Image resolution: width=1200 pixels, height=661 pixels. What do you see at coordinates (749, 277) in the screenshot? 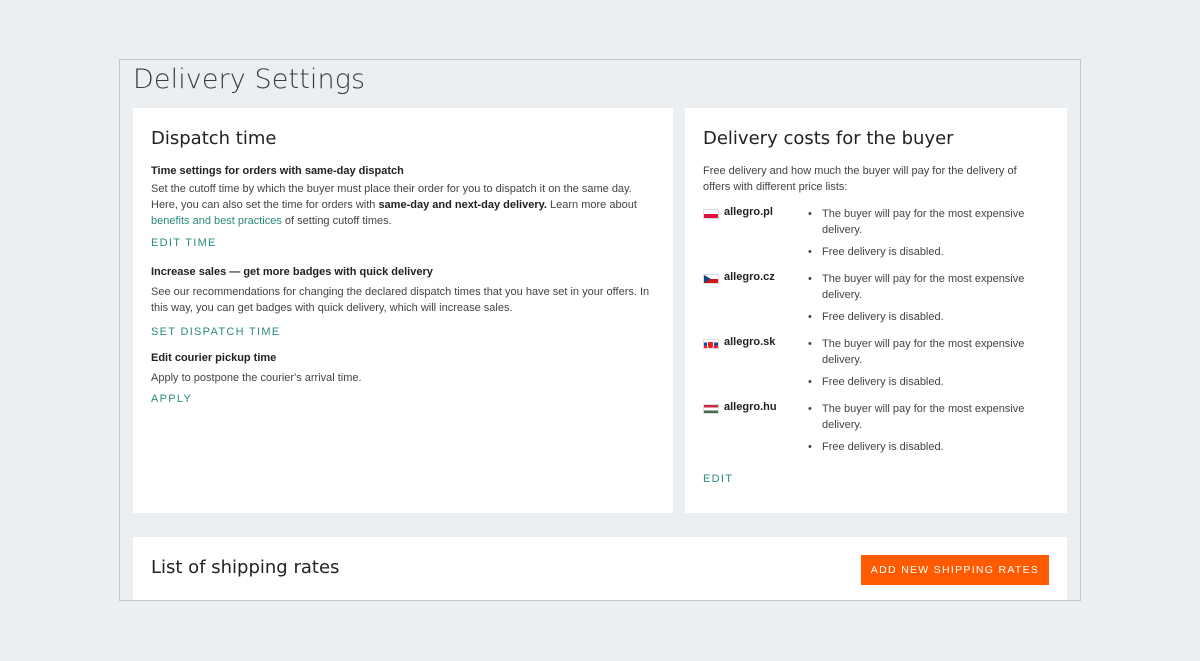
I see `market-name: allegro.cz` at bounding box center [749, 277].